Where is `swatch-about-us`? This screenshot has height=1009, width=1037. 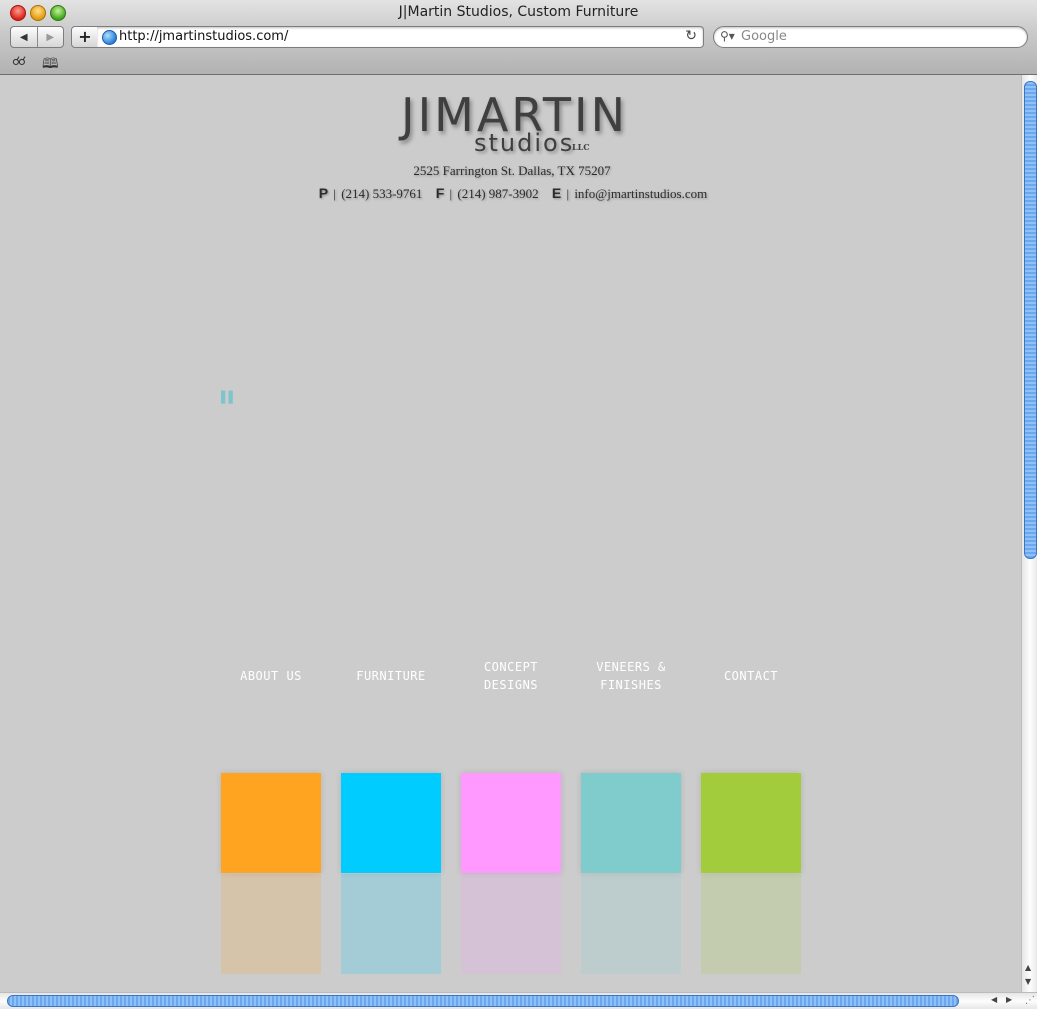
swatch-about-us is located at coordinates (271, 823).